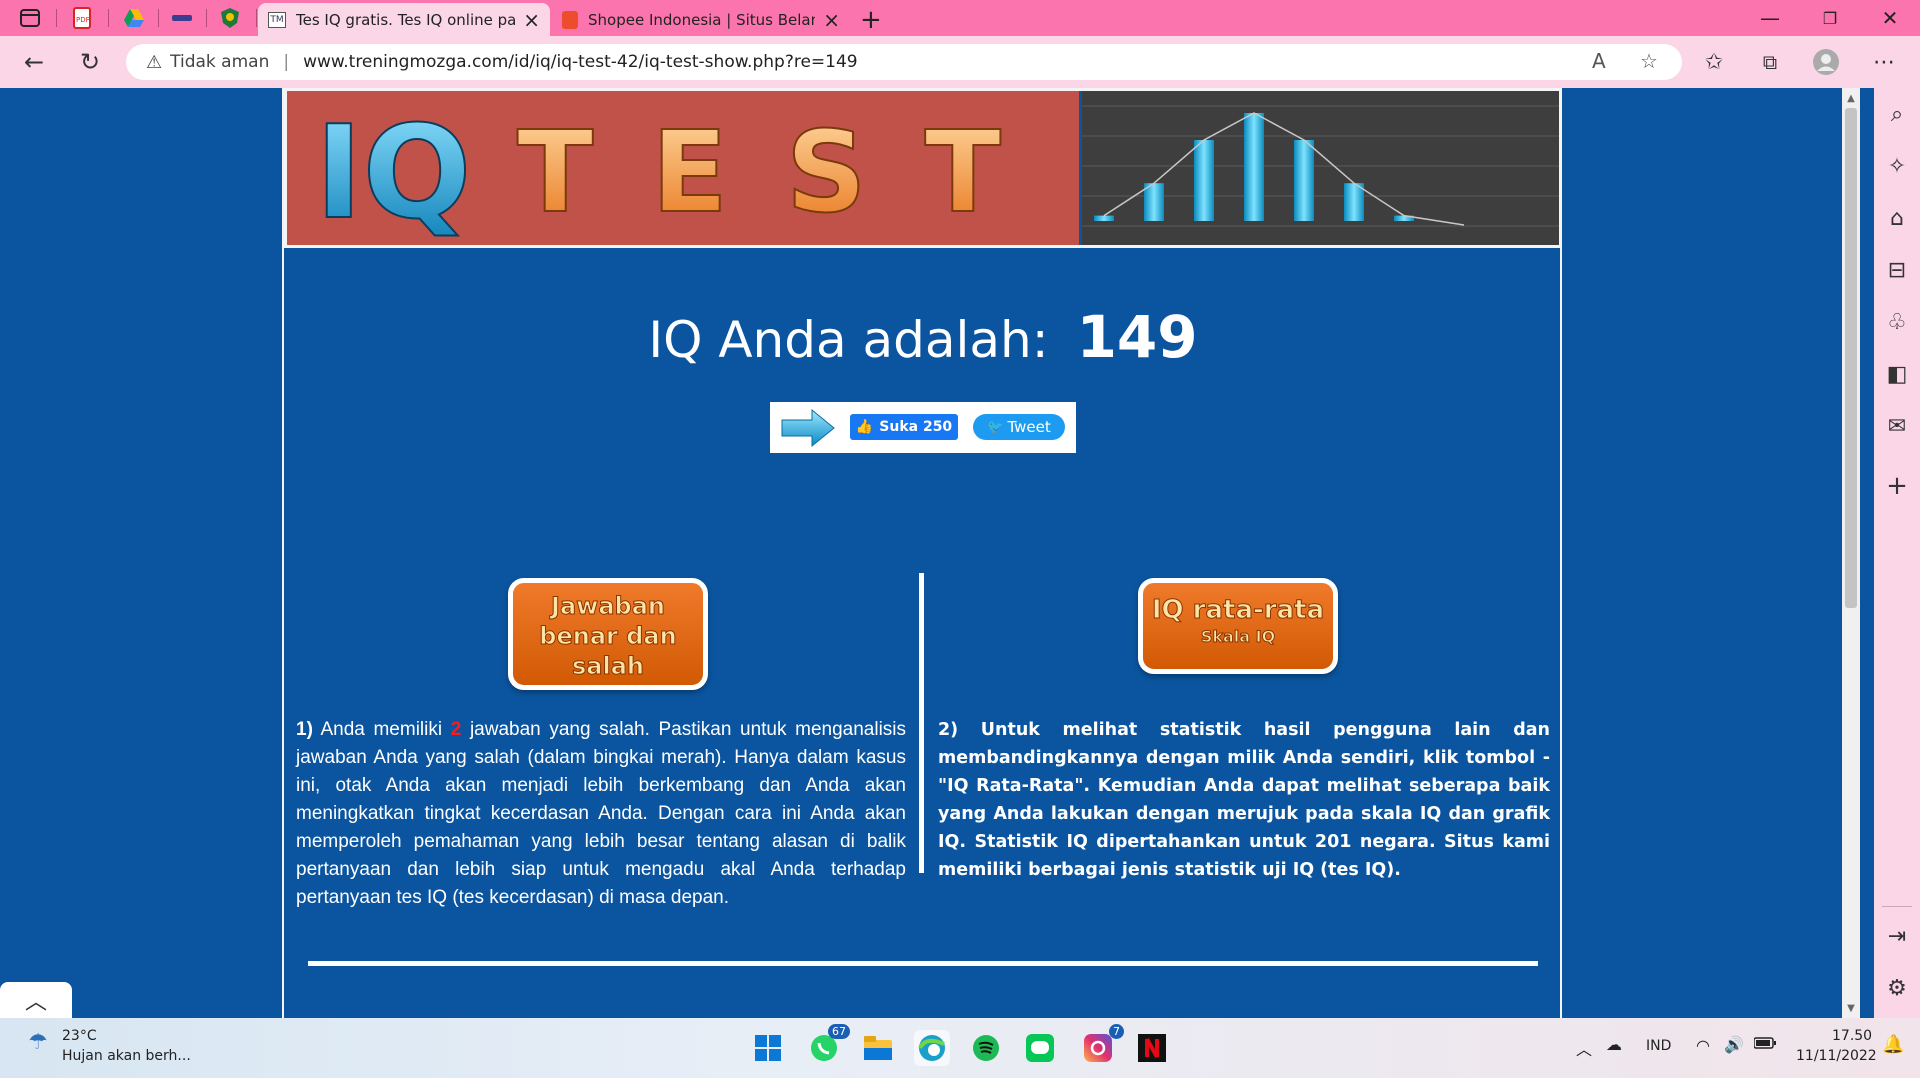 The width and height of the screenshot is (1920, 1078). I want to click on tab-title: Shopee Indonesia | Situs Belanja, so click(702, 19).